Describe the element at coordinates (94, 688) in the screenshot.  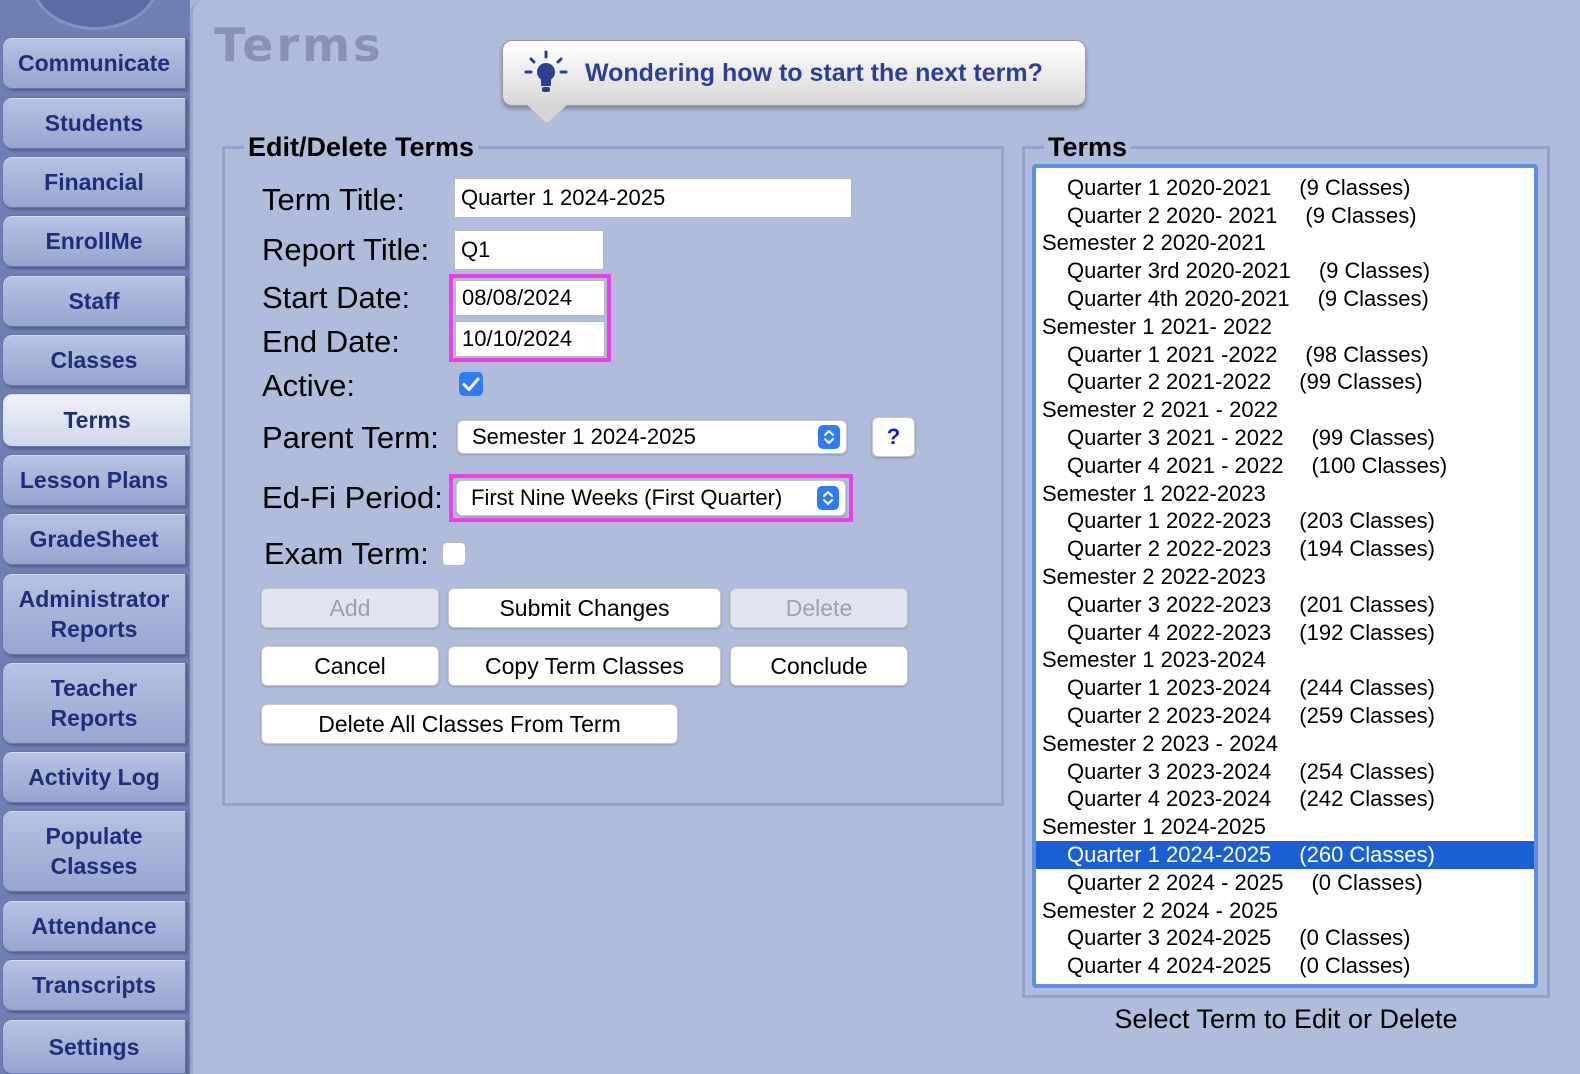
I see `sidebar-item-label: Teacher` at that location.